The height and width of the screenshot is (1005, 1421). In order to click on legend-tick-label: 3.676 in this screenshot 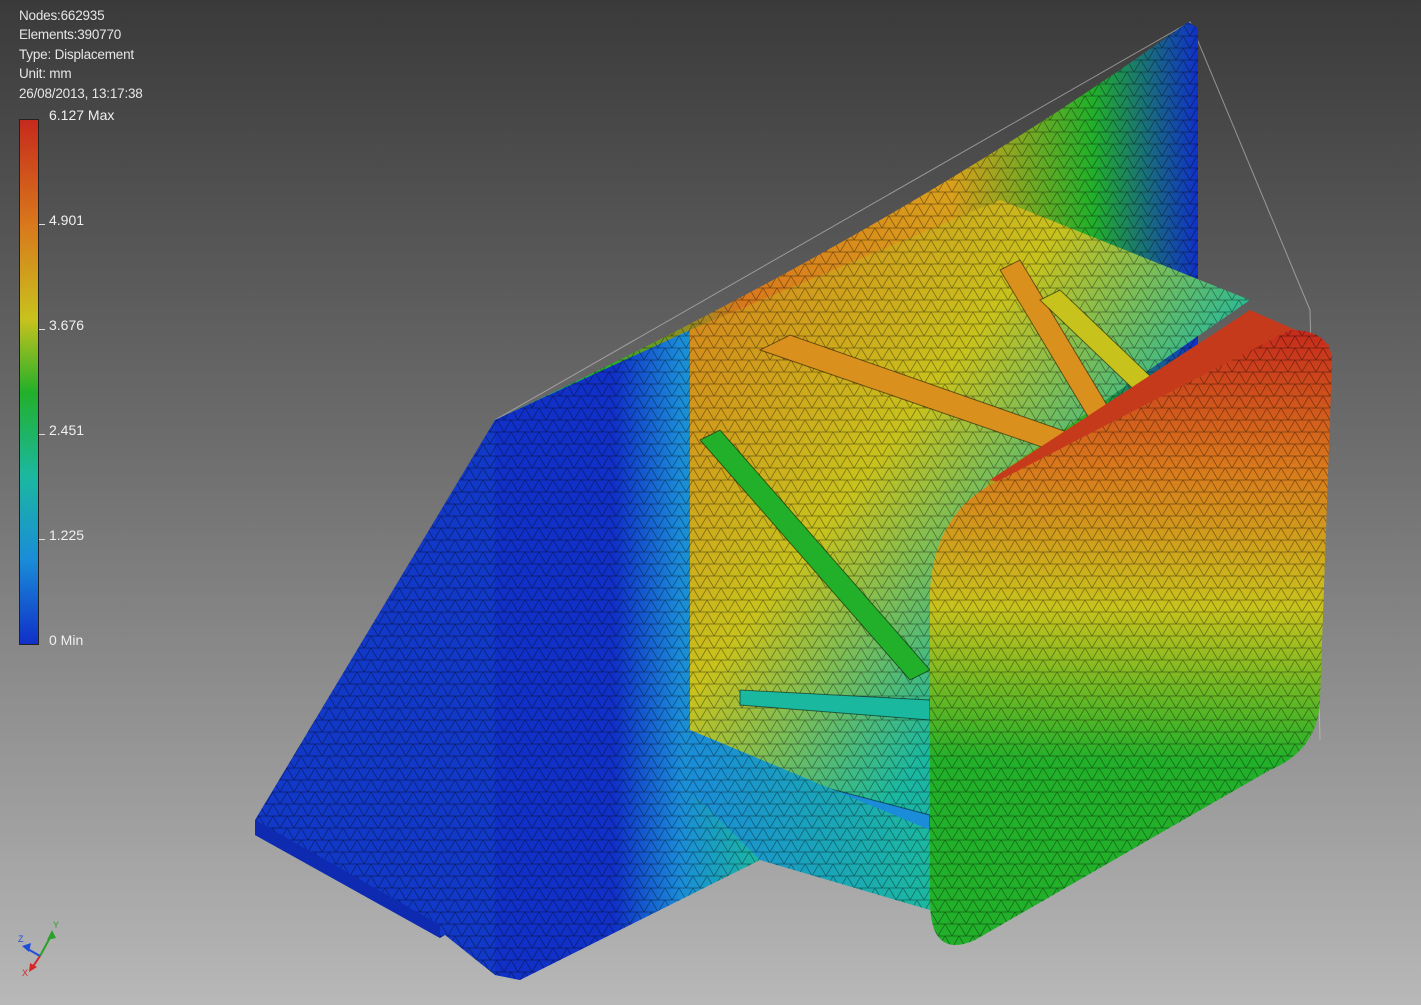, I will do `click(67, 325)`.